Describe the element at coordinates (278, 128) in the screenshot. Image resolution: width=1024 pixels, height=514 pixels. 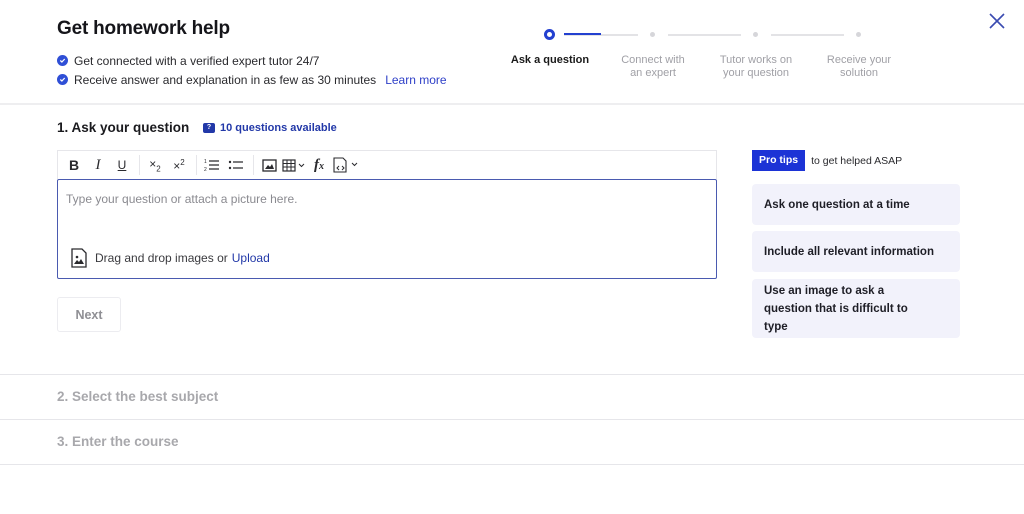
I see `questions-available-text: 10 questions available` at that location.